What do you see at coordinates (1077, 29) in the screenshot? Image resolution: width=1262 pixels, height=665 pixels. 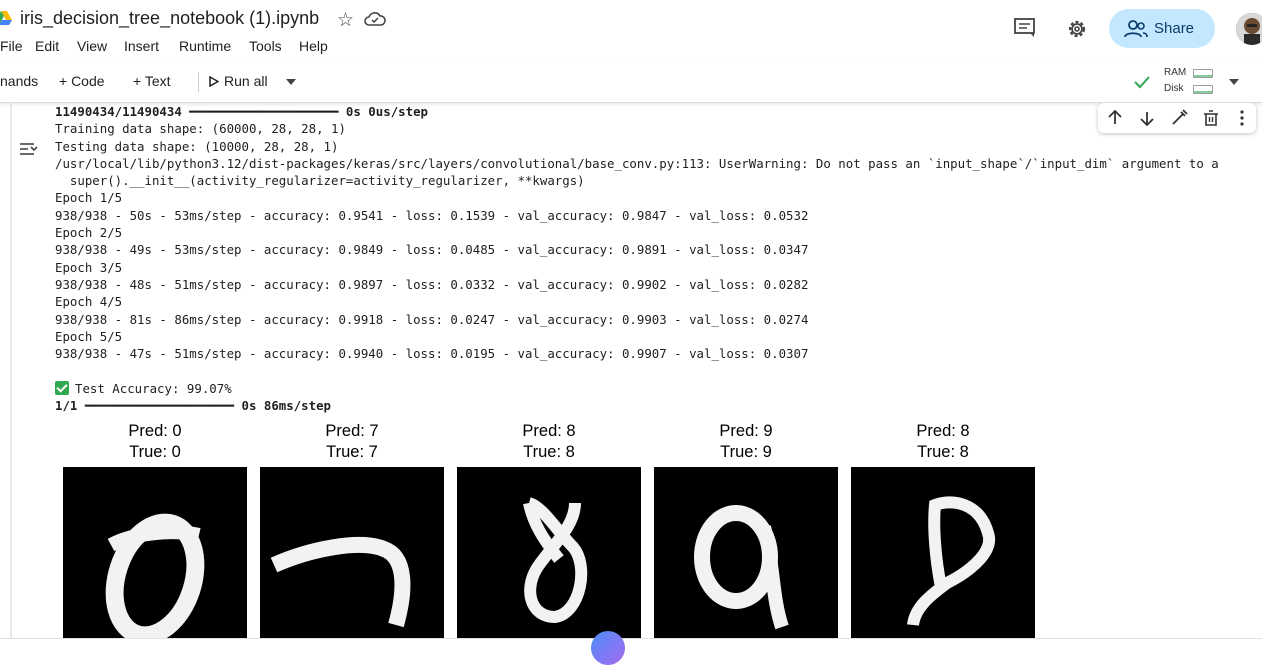 I see `gear-icon` at bounding box center [1077, 29].